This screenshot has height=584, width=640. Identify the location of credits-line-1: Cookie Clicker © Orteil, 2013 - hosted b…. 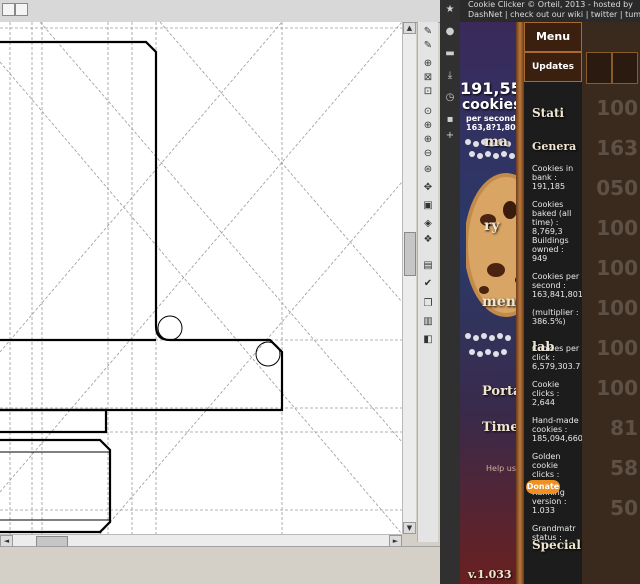
(550, 4).